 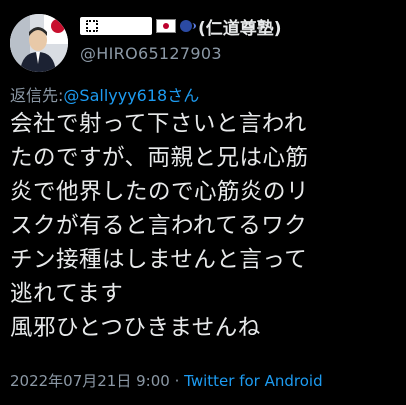 I want to click on author-handle: @HIRO65127903, so click(x=151, y=53).